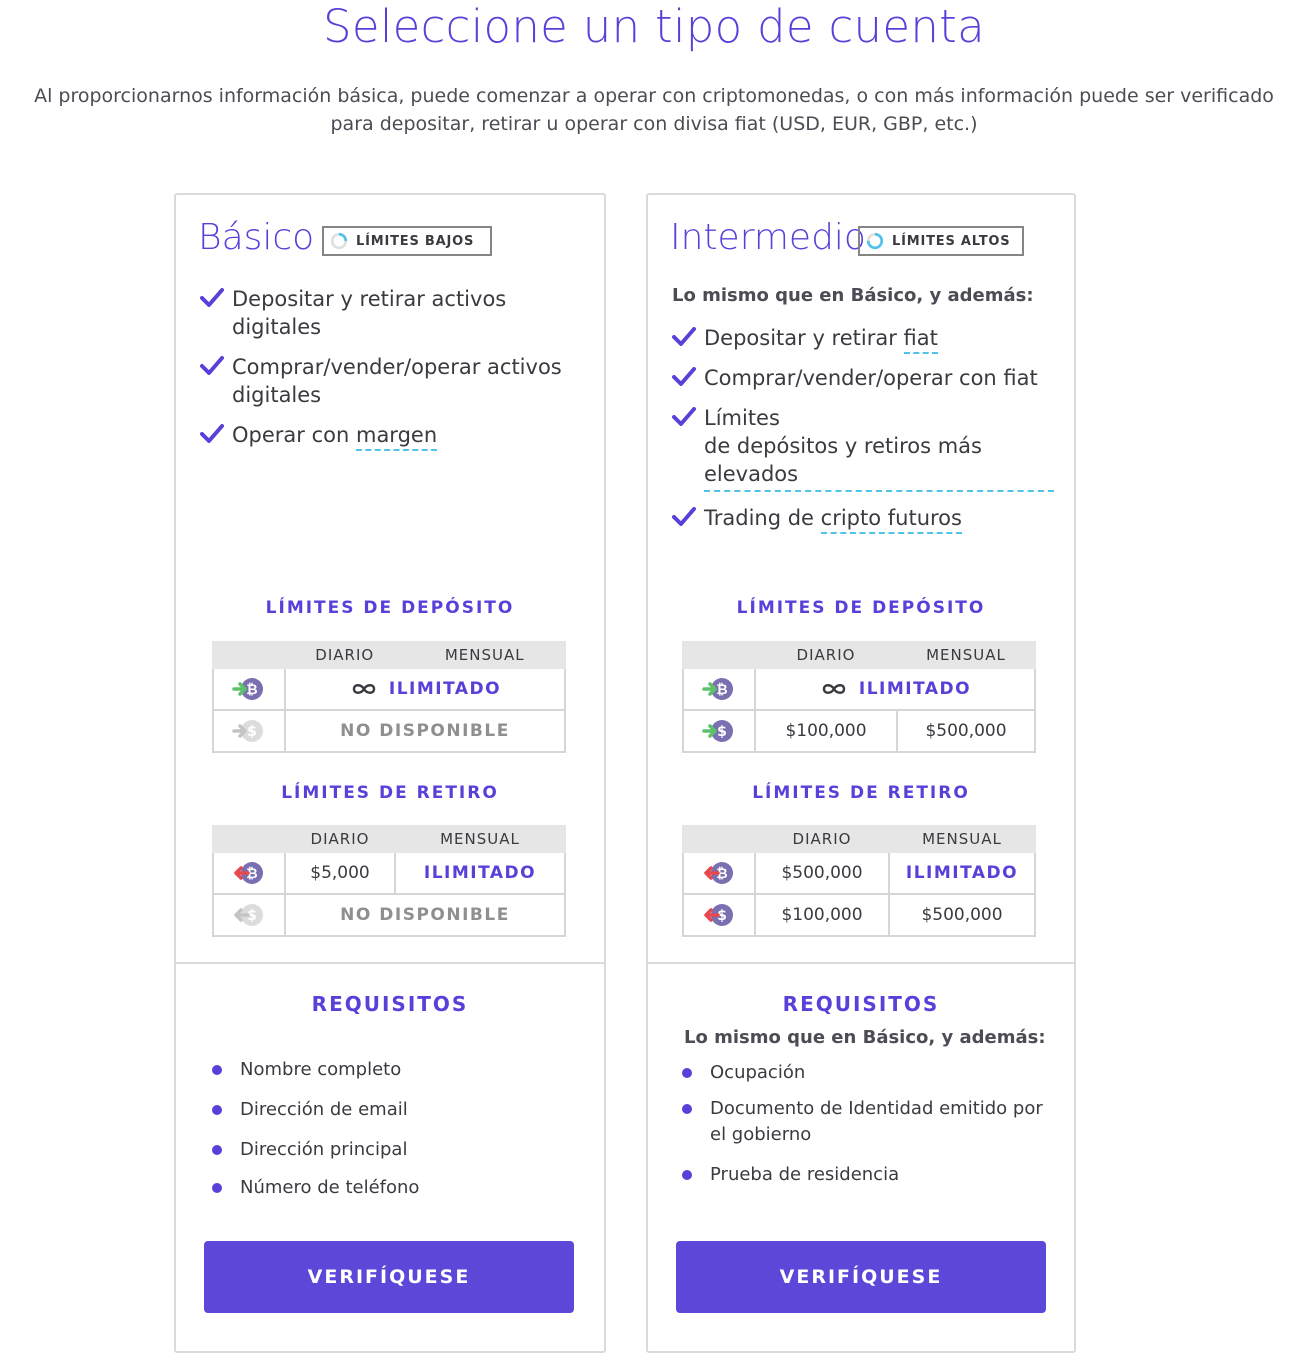 Image resolution: width=1308 pixels, height=1353 pixels. Describe the element at coordinates (390, 793) in the screenshot. I see `basic-withdraw-title: LÍMITES DE RETIRO` at that location.